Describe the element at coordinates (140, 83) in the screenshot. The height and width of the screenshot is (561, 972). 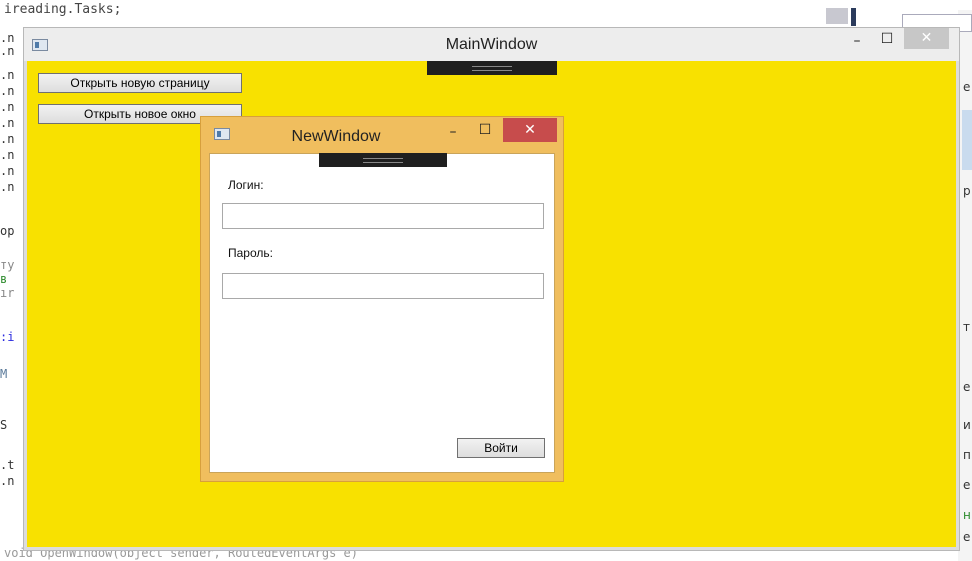
I see `open-page-button: Открыть новую страницу` at that location.